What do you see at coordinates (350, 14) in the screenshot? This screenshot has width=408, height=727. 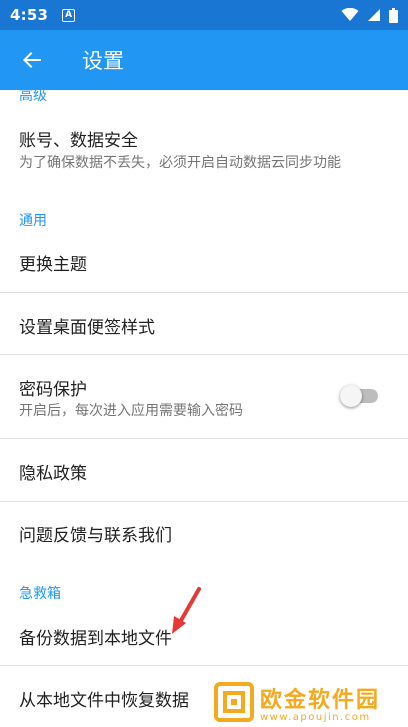 I see `wifi-icon` at bounding box center [350, 14].